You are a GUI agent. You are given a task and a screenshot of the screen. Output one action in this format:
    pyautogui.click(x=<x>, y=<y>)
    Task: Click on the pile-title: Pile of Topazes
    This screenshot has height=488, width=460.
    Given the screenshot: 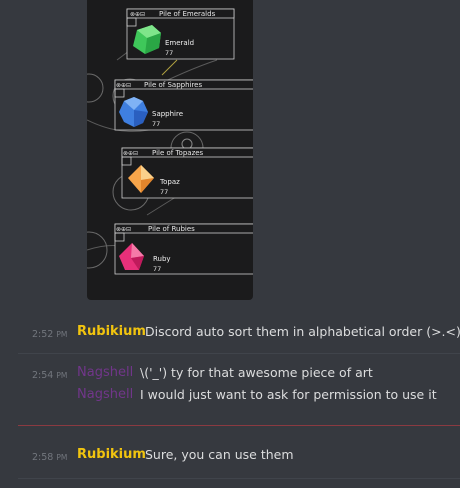 What is the action you would take?
    pyautogui.click(x=178, y=153)
    